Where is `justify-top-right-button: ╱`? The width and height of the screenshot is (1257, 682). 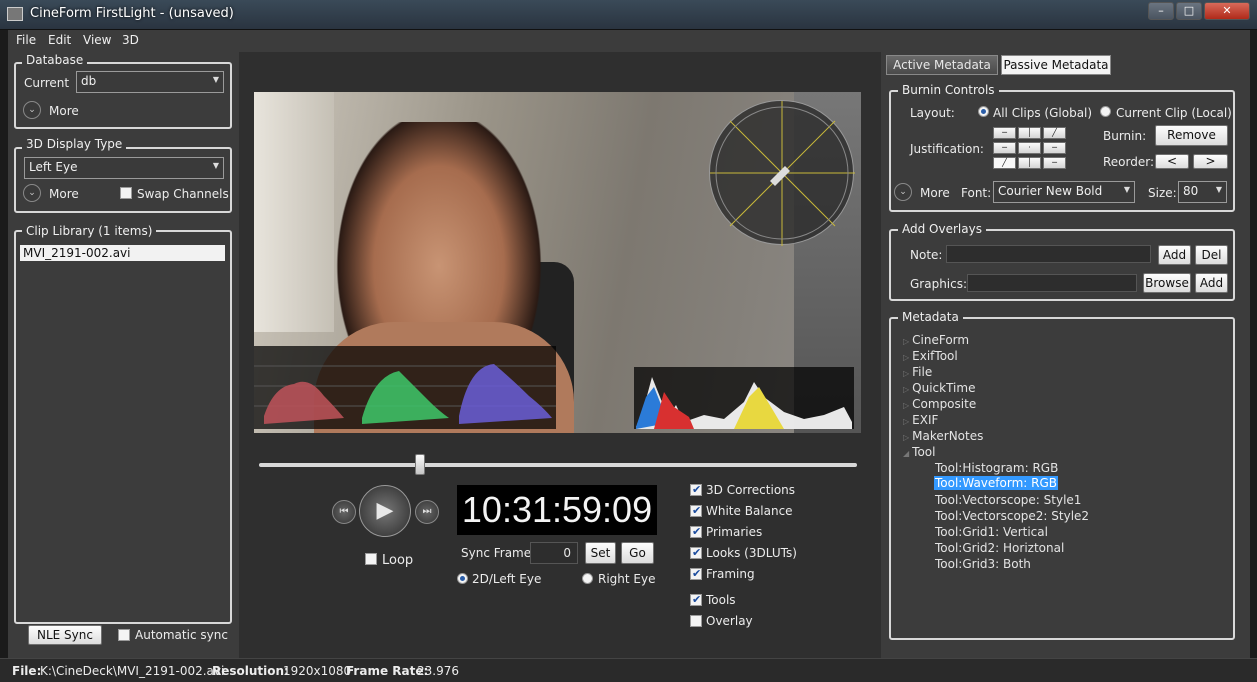
justify-top-right-button: ╱ is located at coordinates (1054, 133).